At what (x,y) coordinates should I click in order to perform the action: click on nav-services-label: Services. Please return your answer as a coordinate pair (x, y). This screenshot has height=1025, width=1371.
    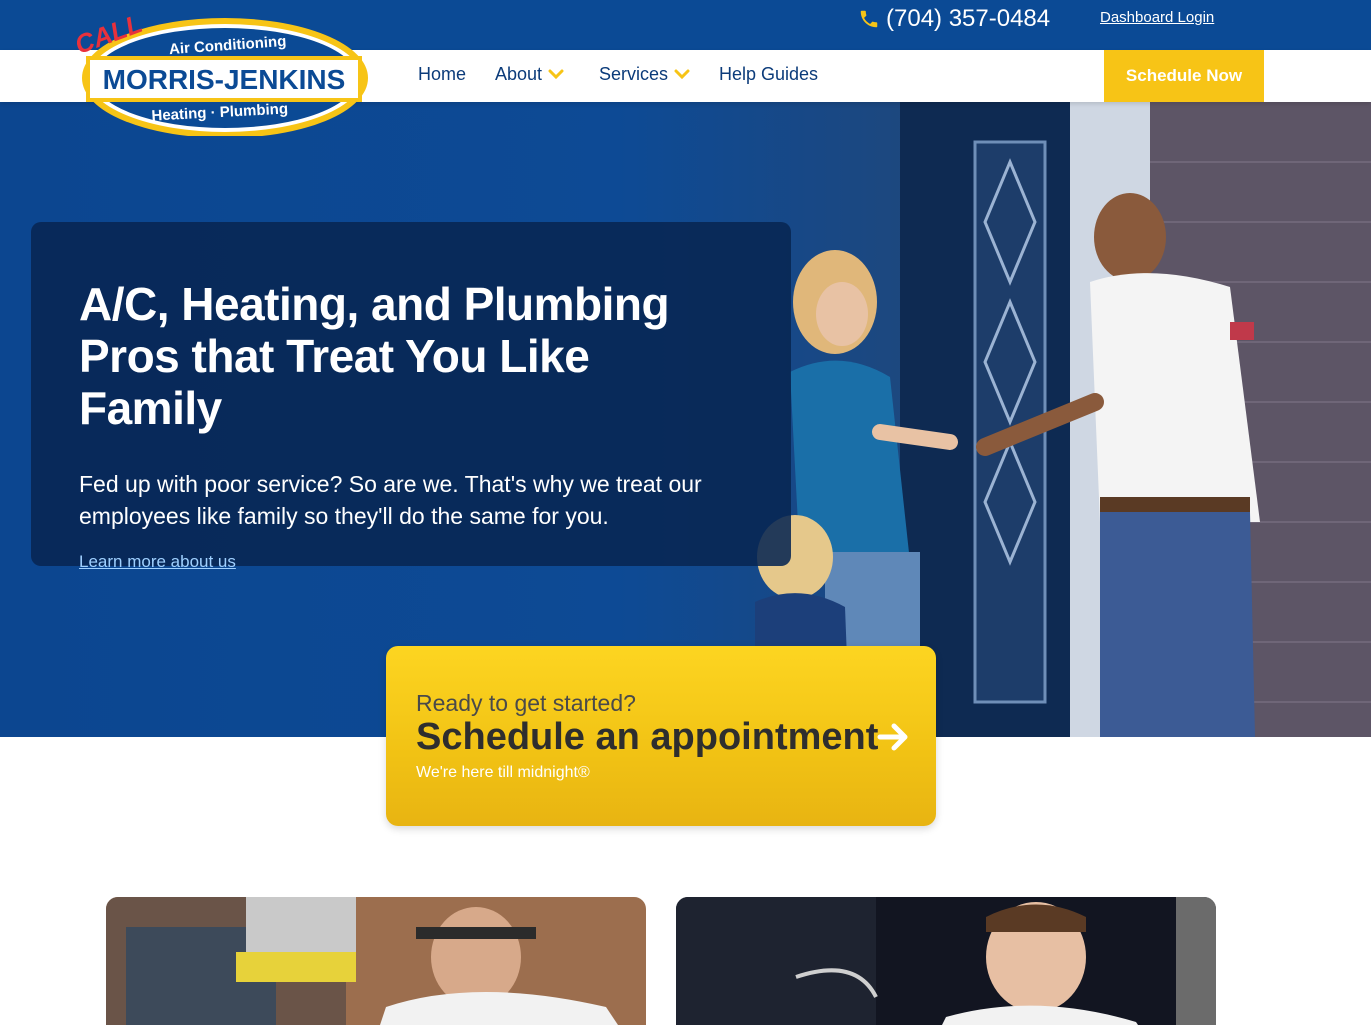
    Looking at the image, I should click on (634, 74).